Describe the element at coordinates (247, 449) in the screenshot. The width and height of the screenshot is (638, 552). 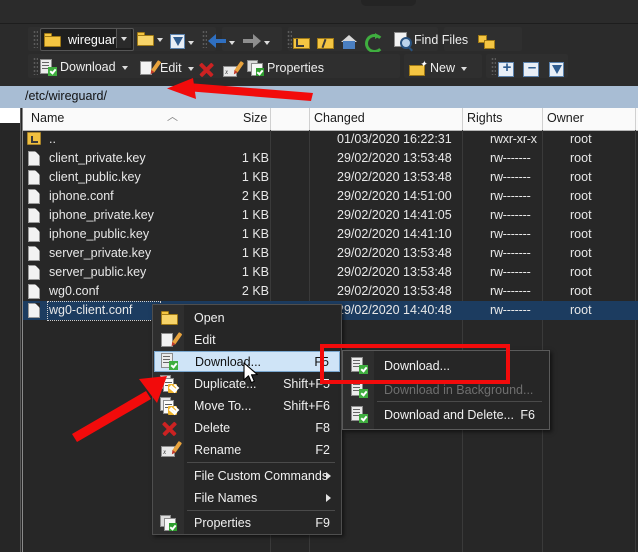
I see `menu-item-rename: x Rename F2` at that location.